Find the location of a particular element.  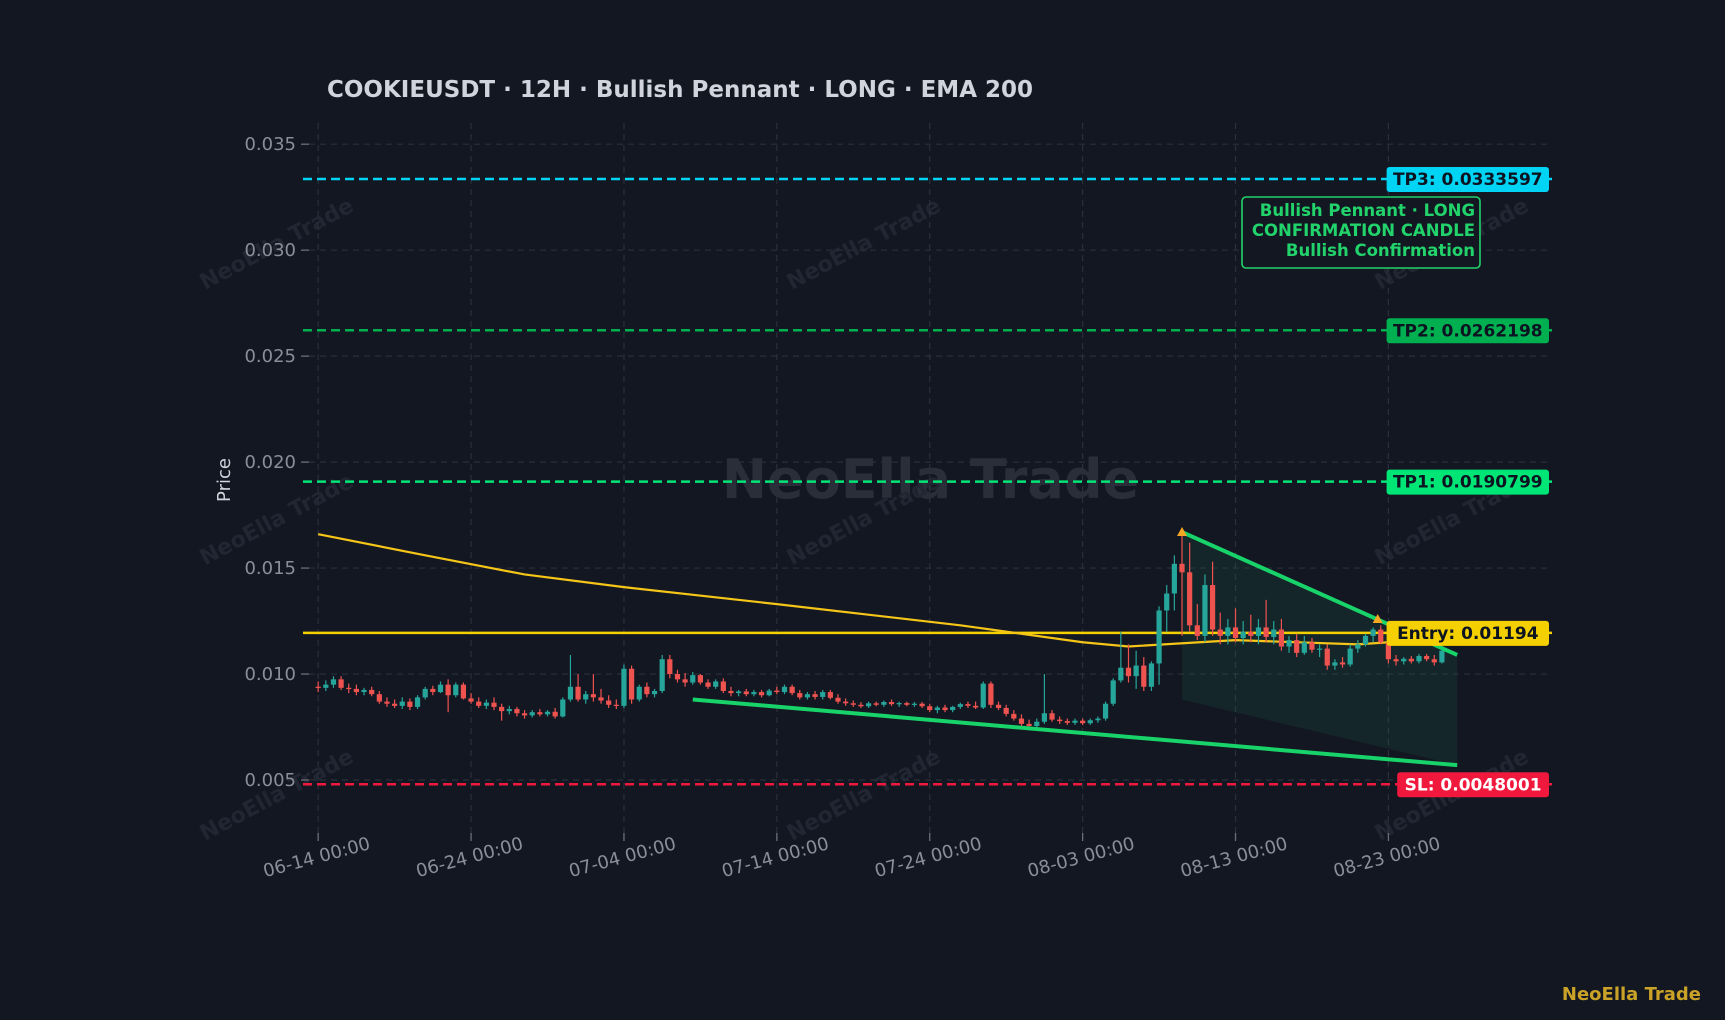

level-label-tp1: TP1: 0.0190799 is located at coordinates (1468, 483).